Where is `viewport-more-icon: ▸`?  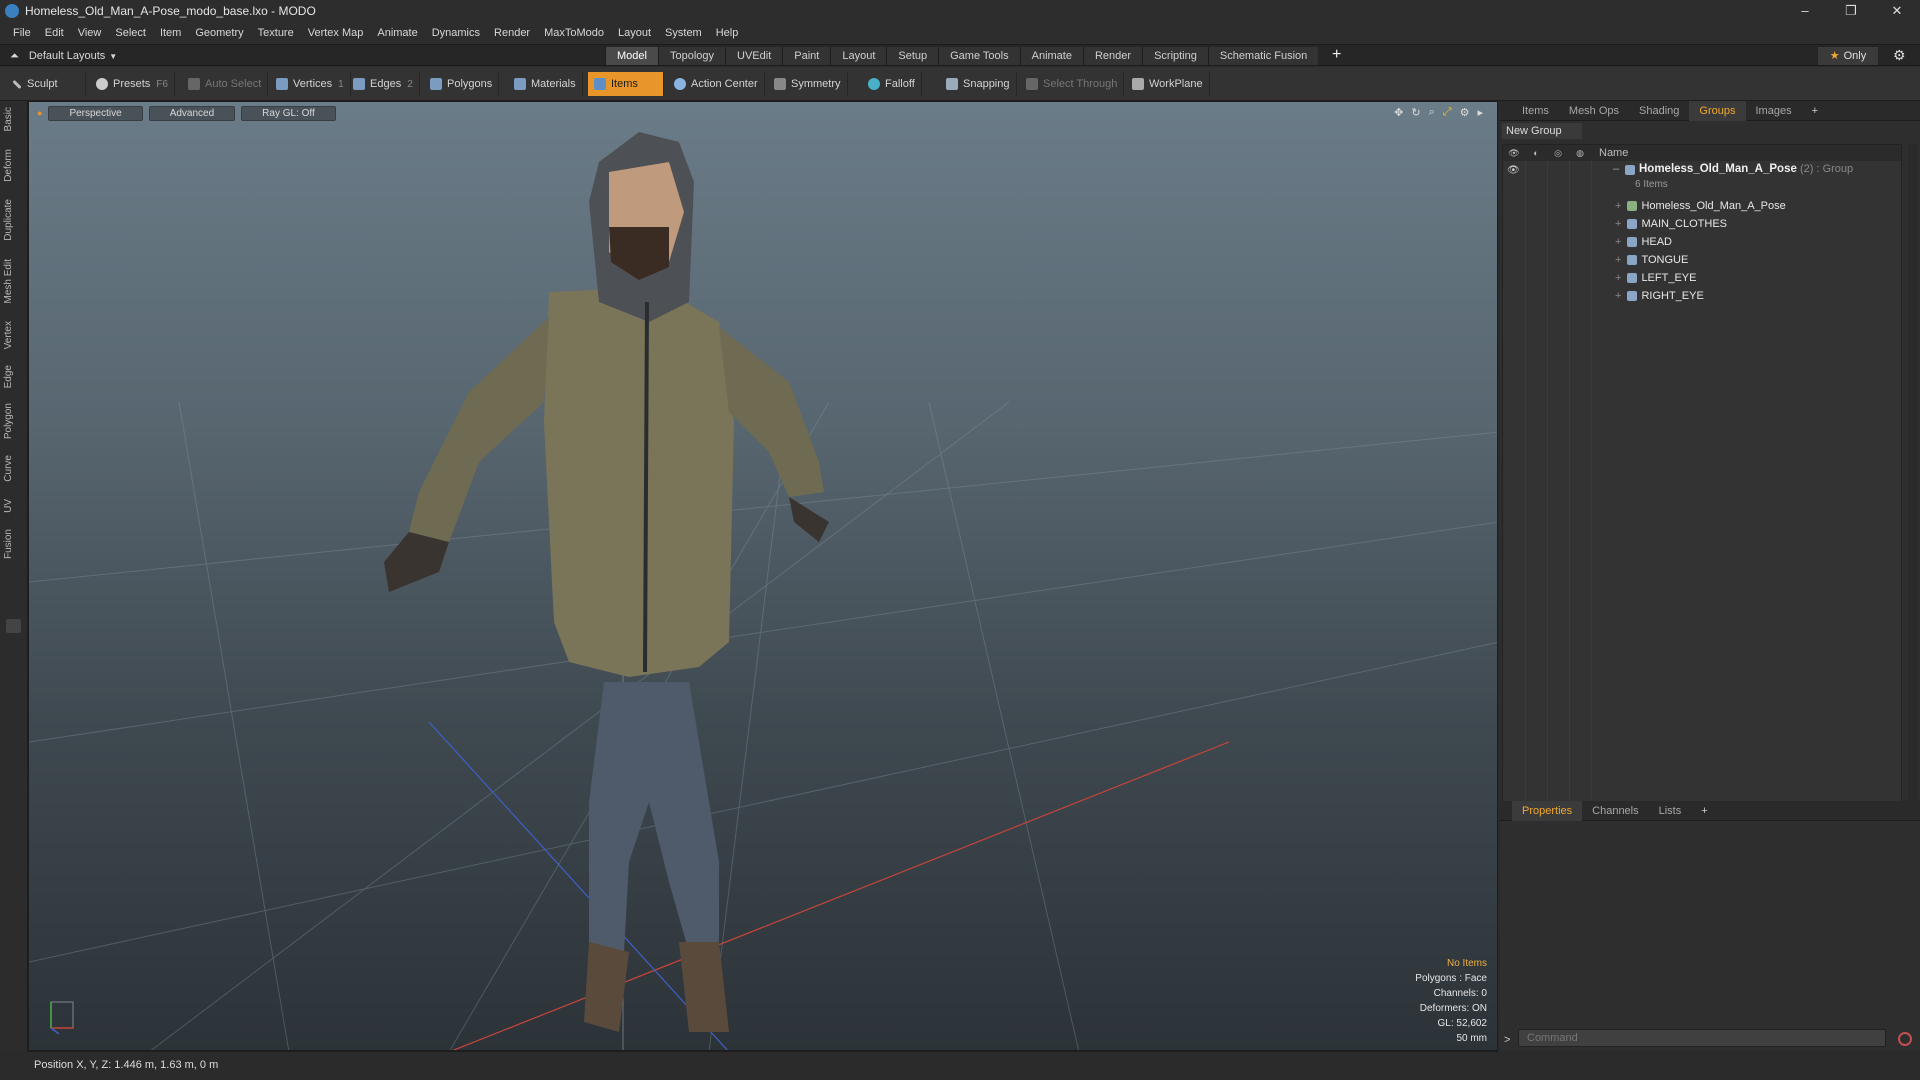
viewport-more-icon: ▸ is located at coordinates (1480, 112).